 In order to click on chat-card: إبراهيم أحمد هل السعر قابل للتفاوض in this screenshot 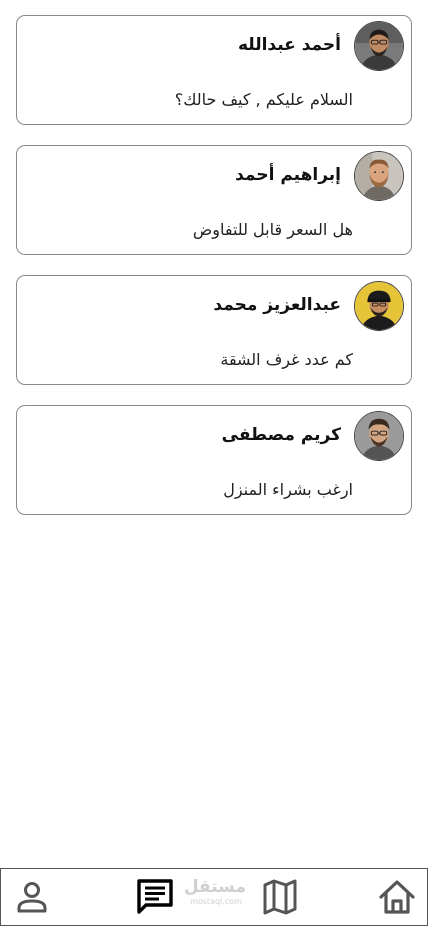, I will do `click(214, 200)`.